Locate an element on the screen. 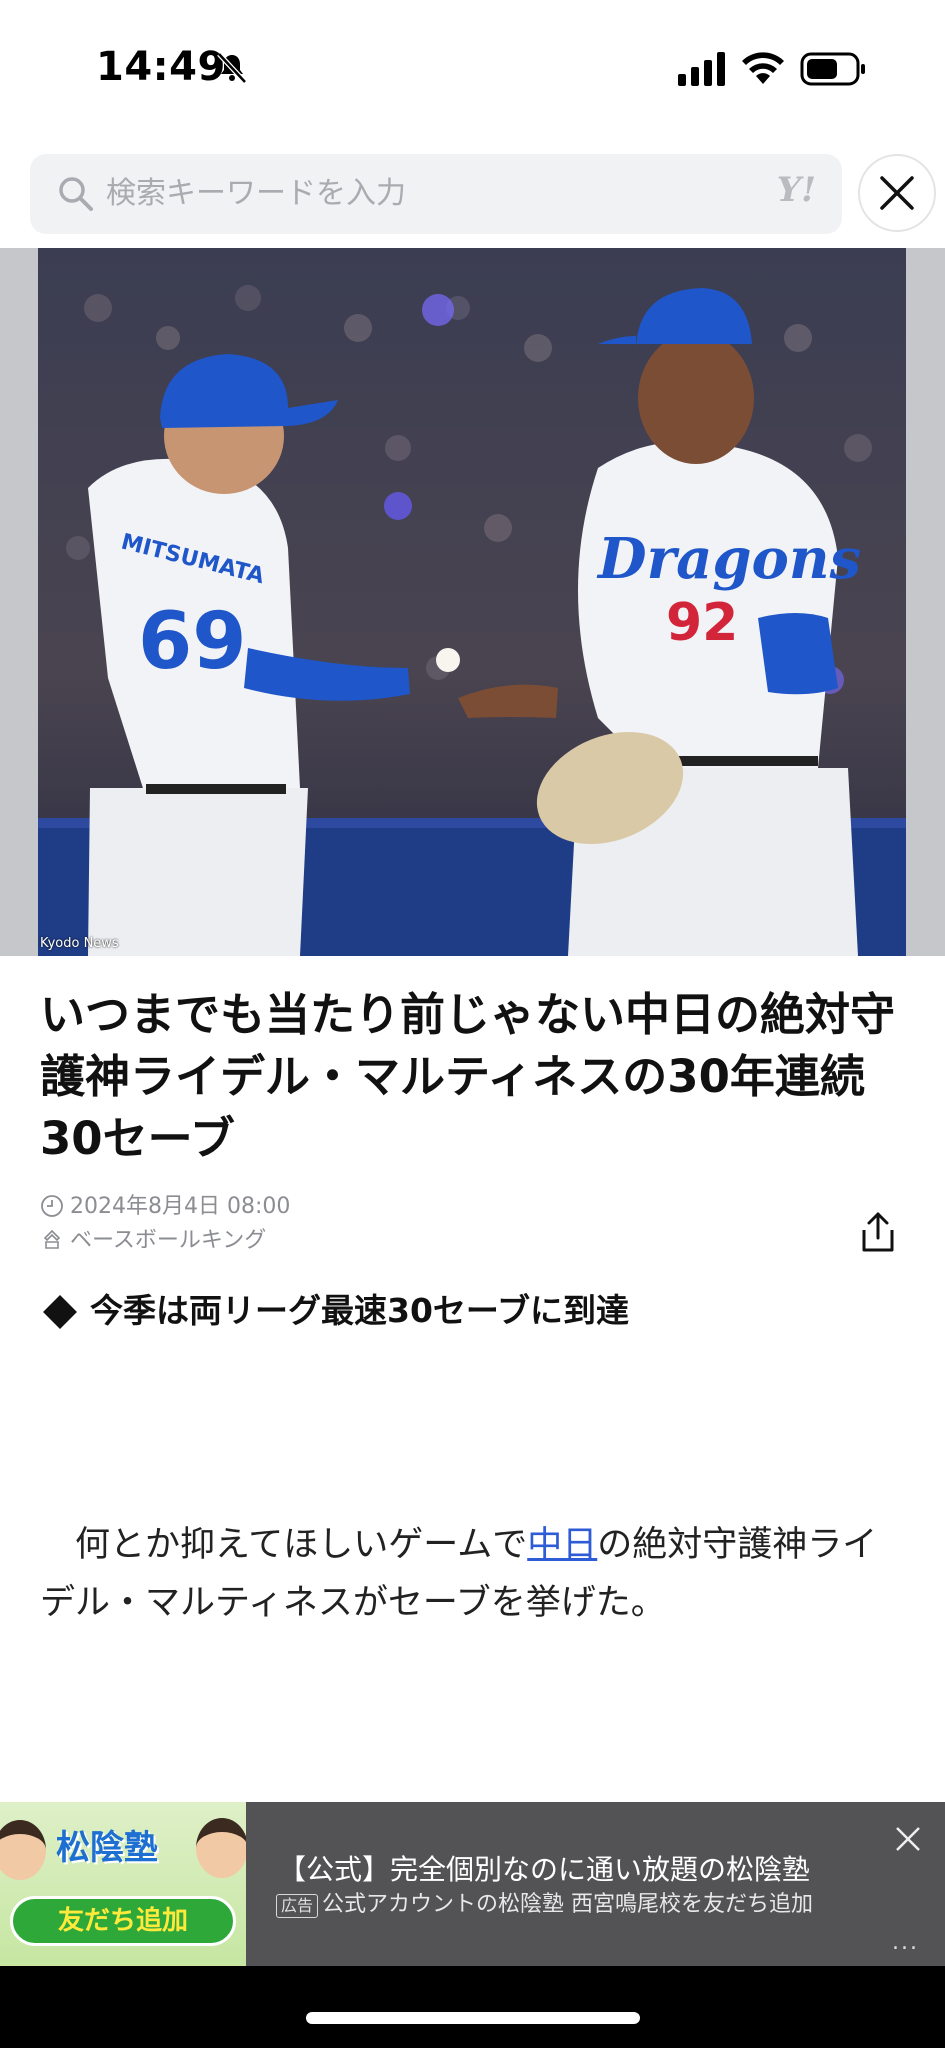 The image size is (945, 2048). home-indicator is located at coordinates (473, 2018).